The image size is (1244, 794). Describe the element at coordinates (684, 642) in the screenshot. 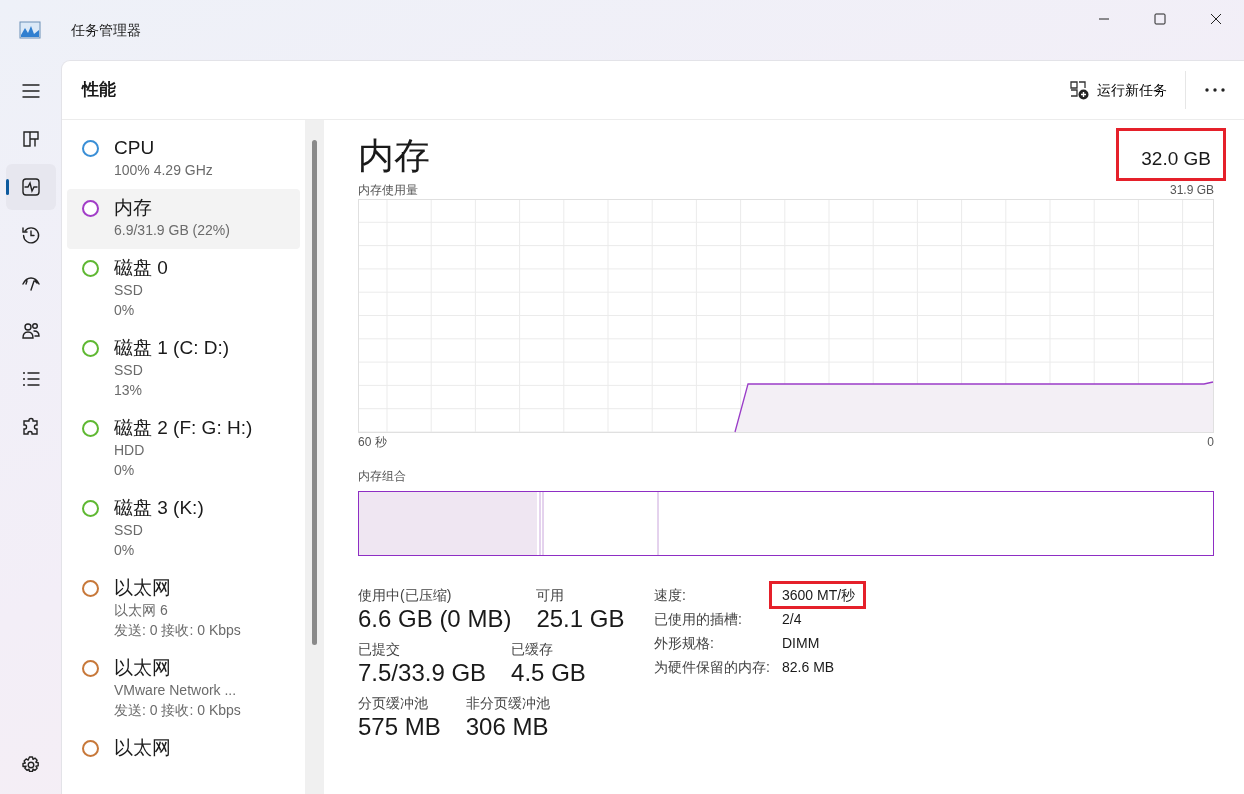

I see `property-label: 外形规格:` at that location.